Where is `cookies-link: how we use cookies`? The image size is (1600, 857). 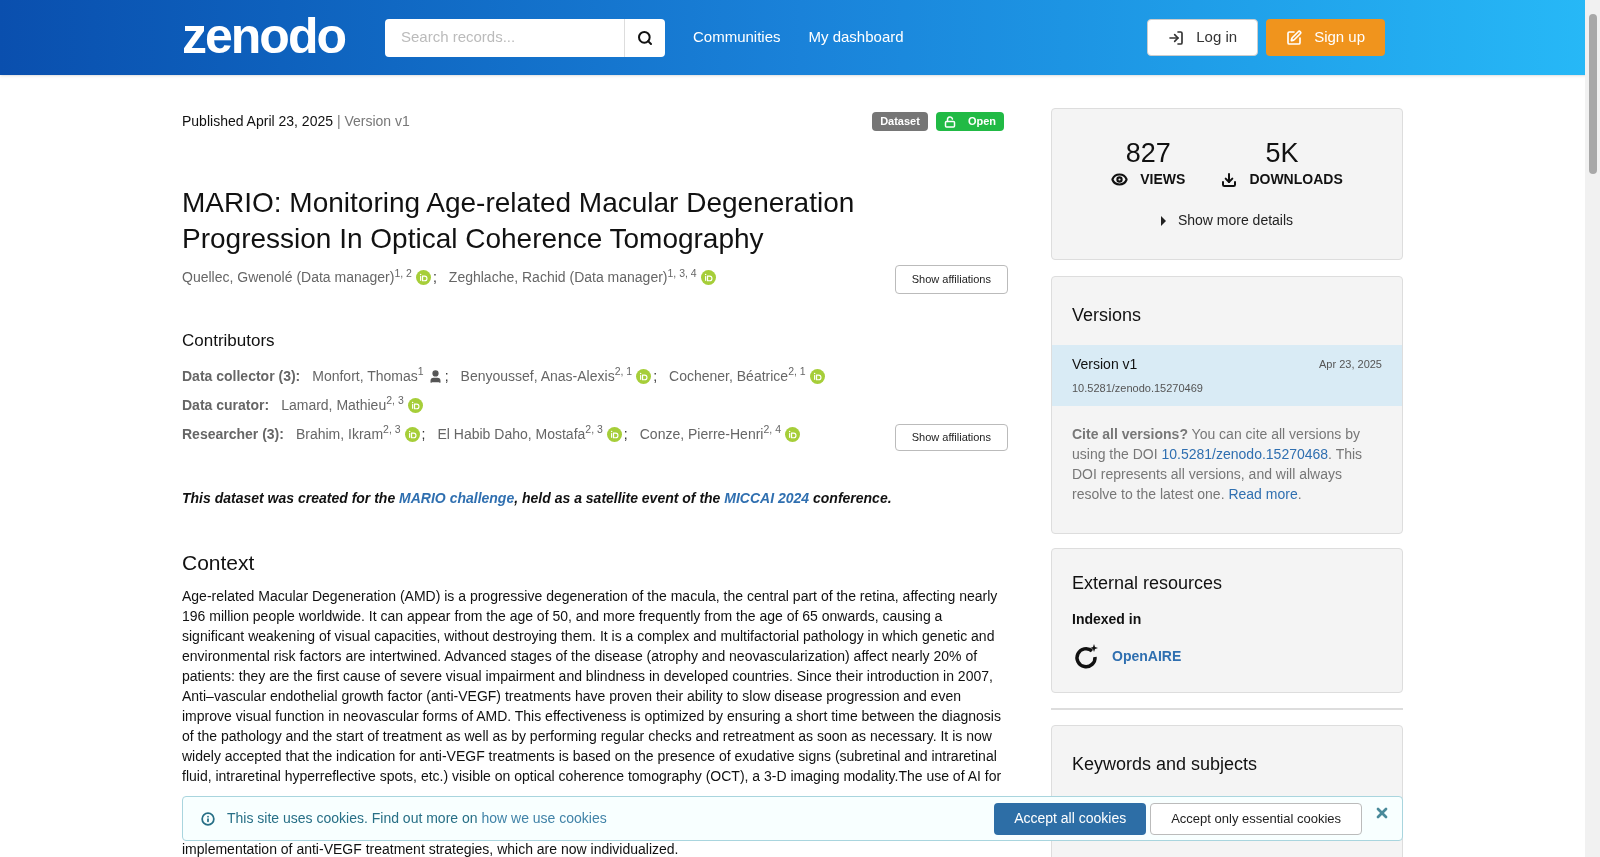
cookies-link: how we use cookies is located at coordinates (544, 818).